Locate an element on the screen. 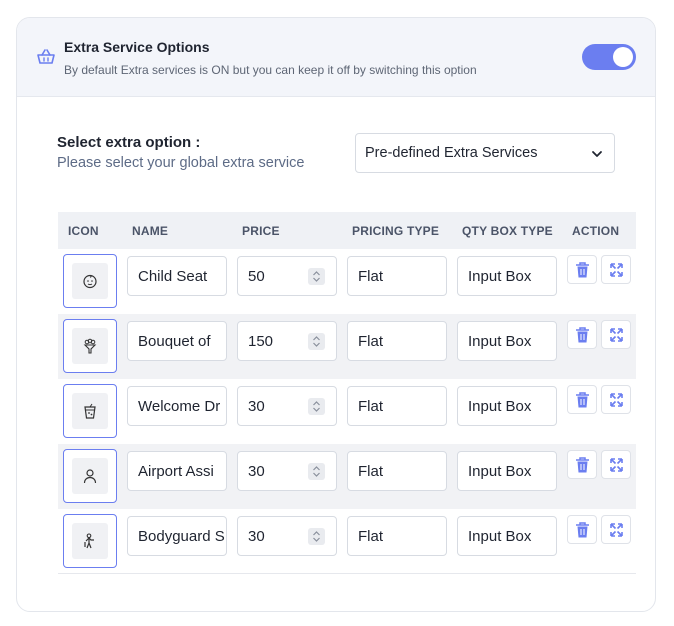 This screenshot has height=626, width=674. header-name: NAME is located at coordinates (150, 231).